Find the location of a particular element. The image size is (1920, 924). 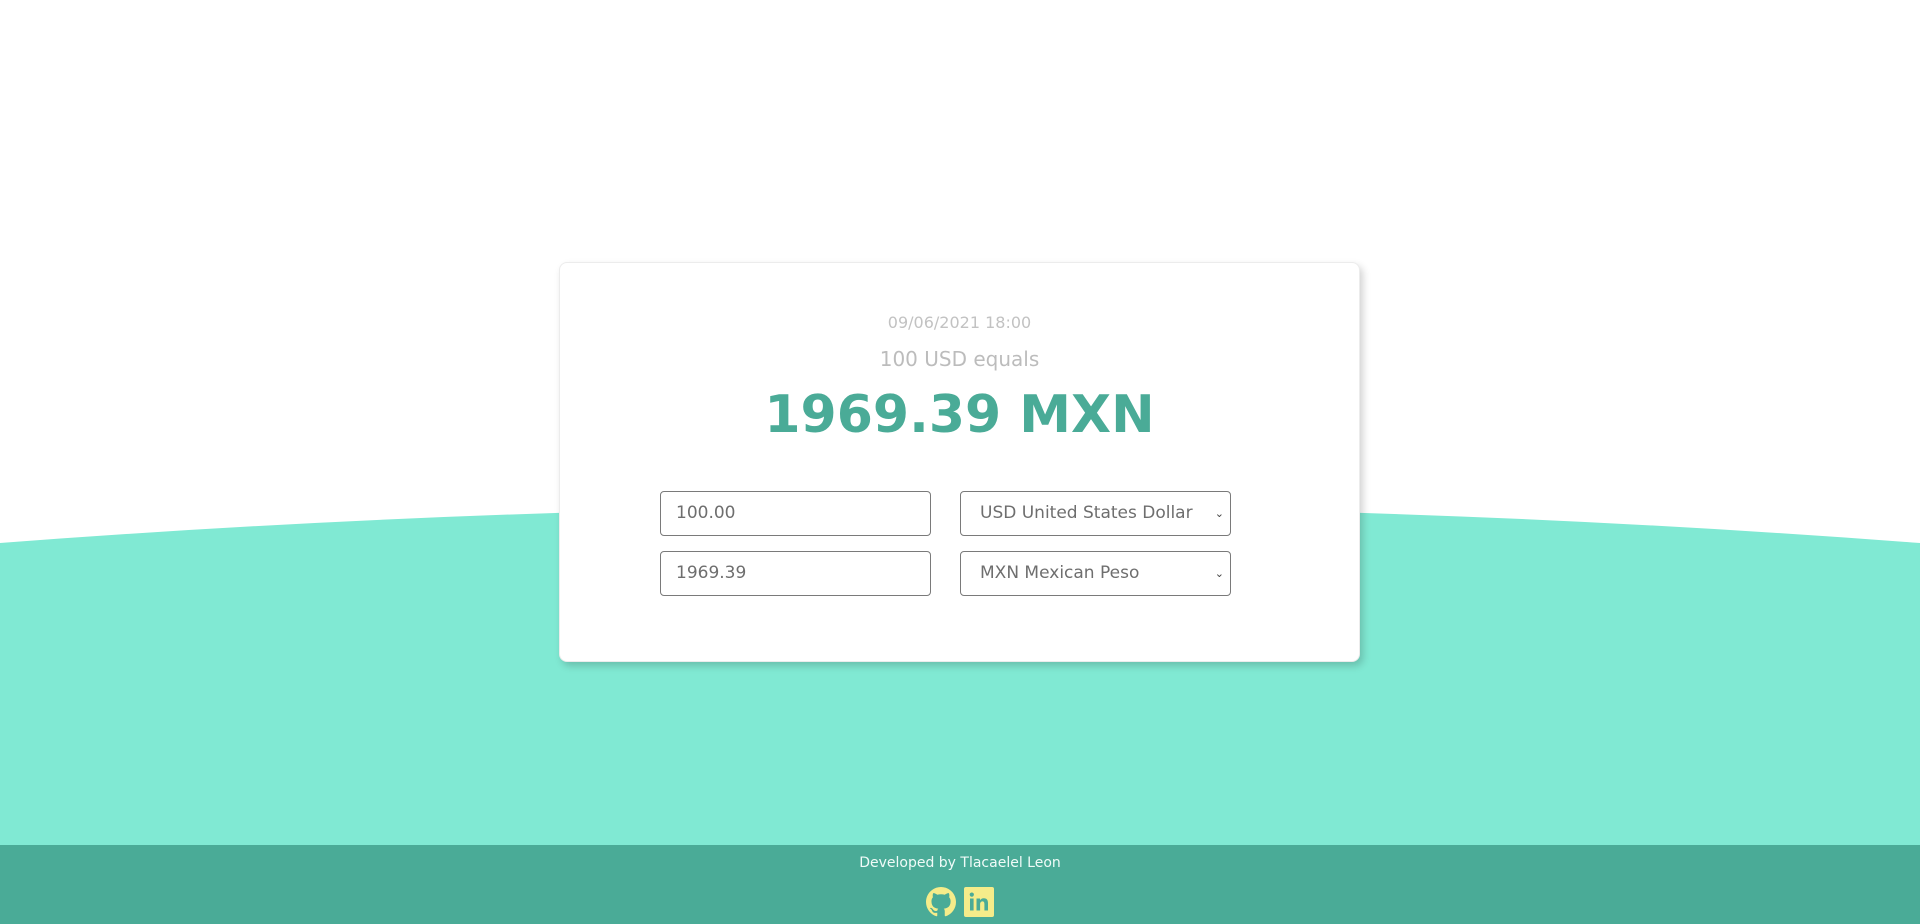

from-currency-value: USD United States Dollar is located at coordinates (1086, 513).